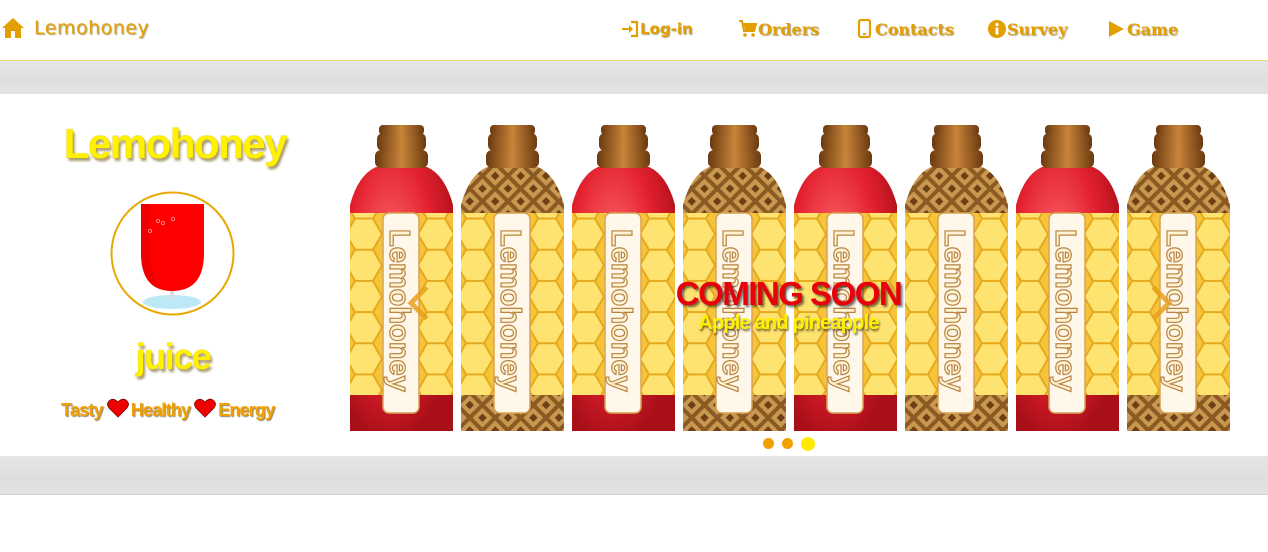 This screenshot has height=552, width=1268. I want to click on juice-glass-logo, so click(172, 253).